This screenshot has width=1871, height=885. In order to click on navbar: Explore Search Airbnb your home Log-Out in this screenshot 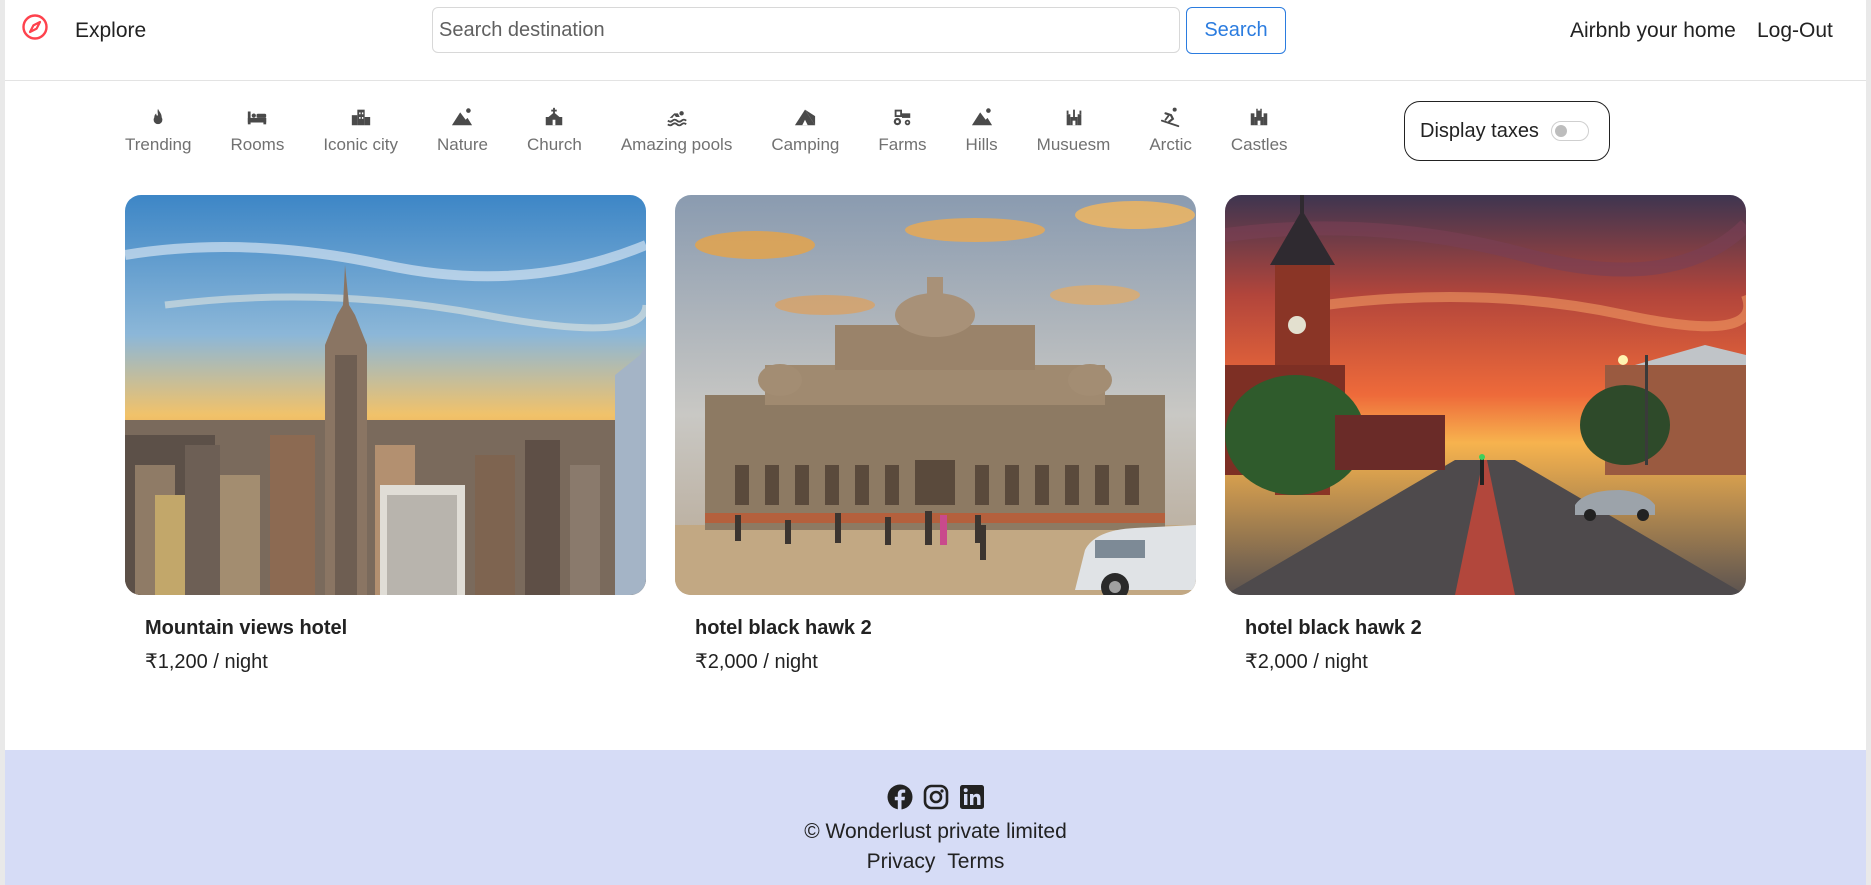, I will do `click(935, 40)`.